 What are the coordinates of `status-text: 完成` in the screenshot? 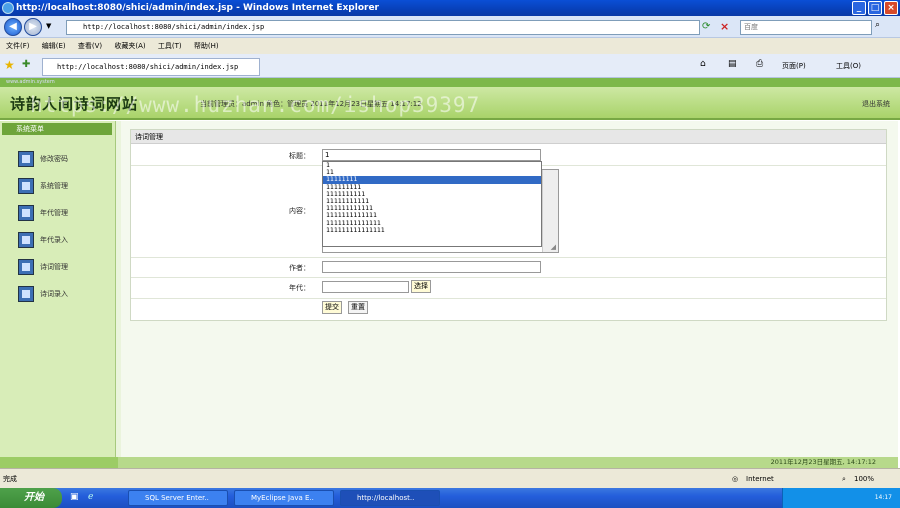 It's located at (10, 479).